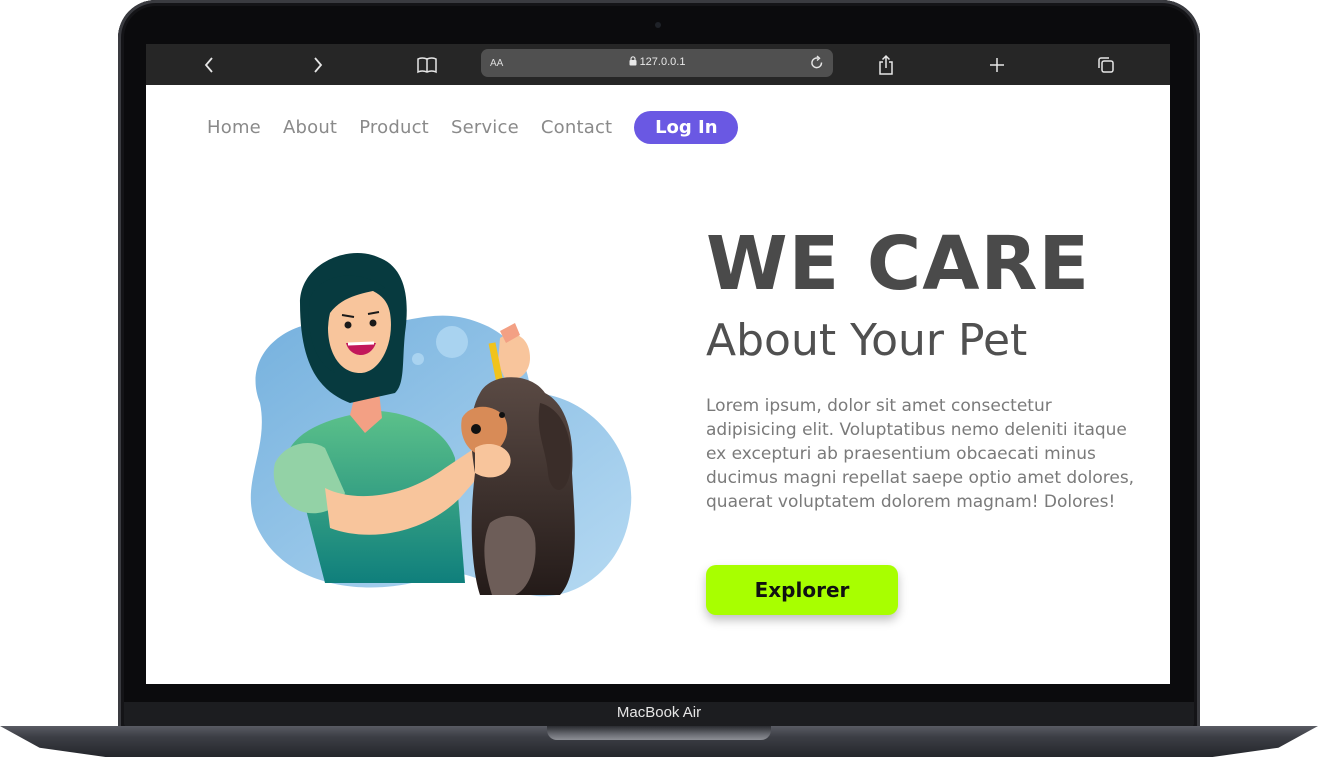  What do you see at coordinates (886, 65) in the screenshot?
I see `share-icon` at bounding box center [886, 65].